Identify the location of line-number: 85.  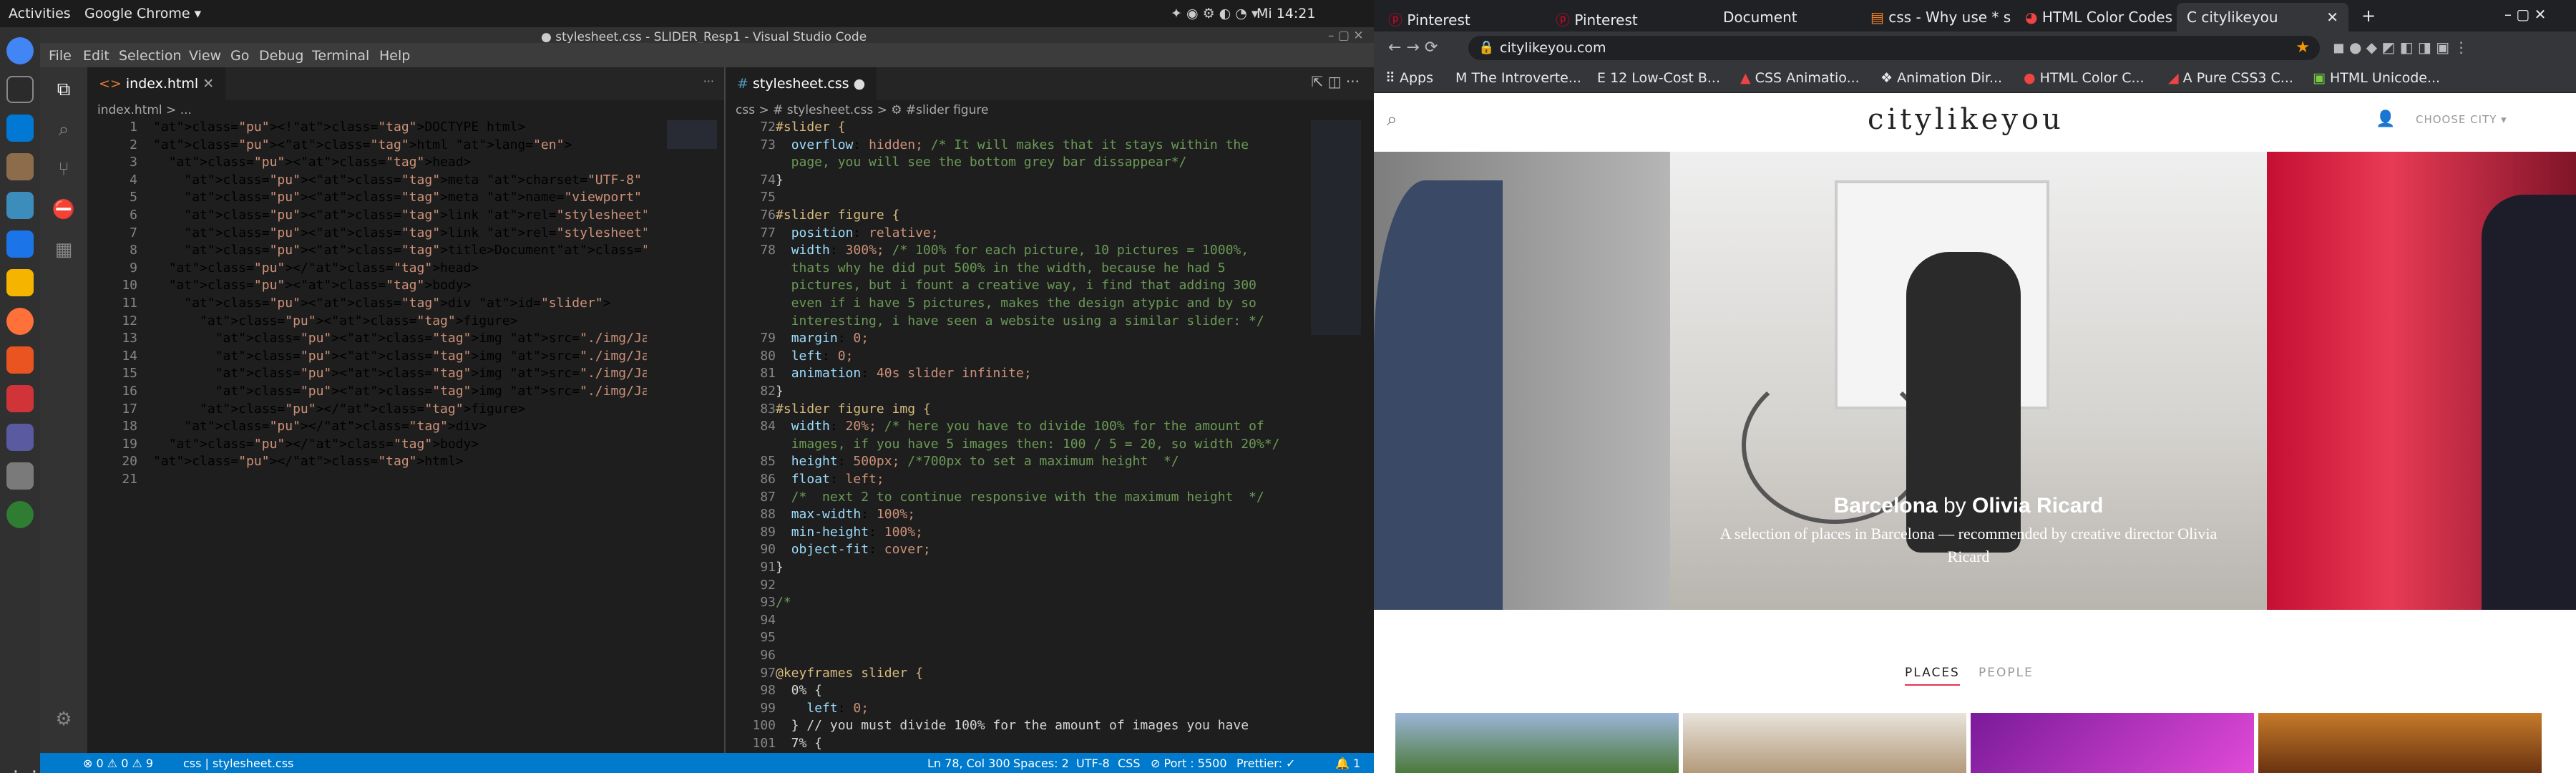
(768, 462).